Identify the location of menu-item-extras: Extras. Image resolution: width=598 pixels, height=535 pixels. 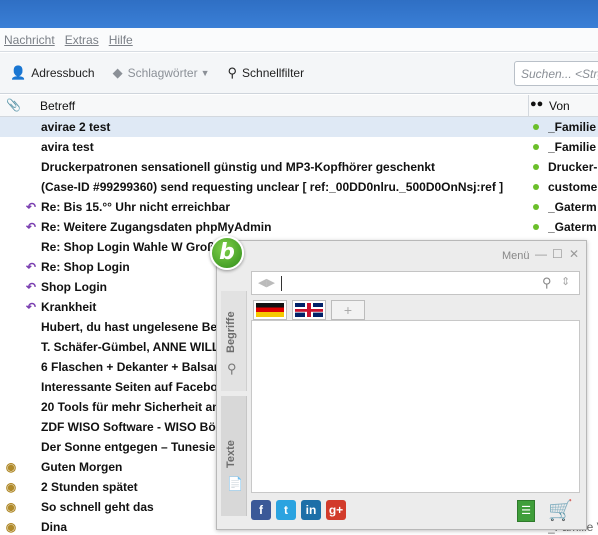
(82, 40).